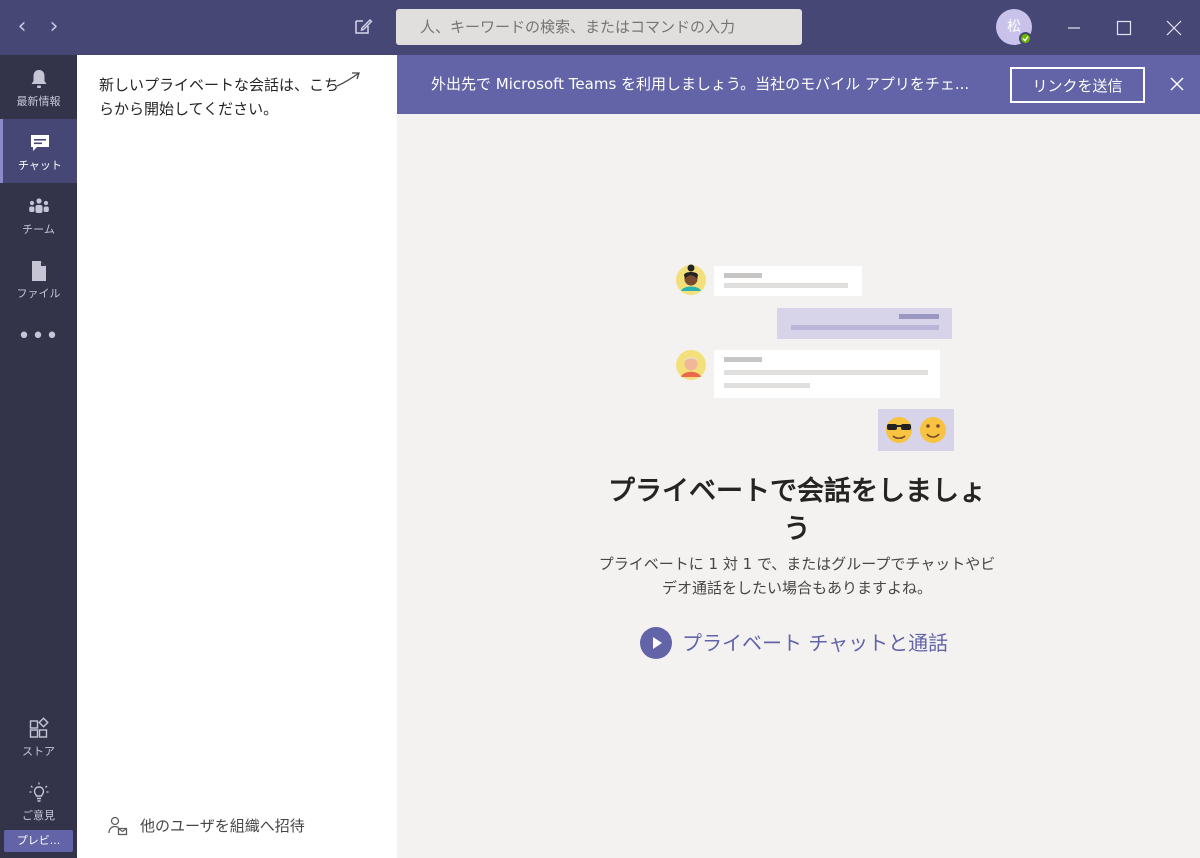 The height and width of the screenshot is (858, 1200). I want to click on minimize-icon, so click(1074, 28).